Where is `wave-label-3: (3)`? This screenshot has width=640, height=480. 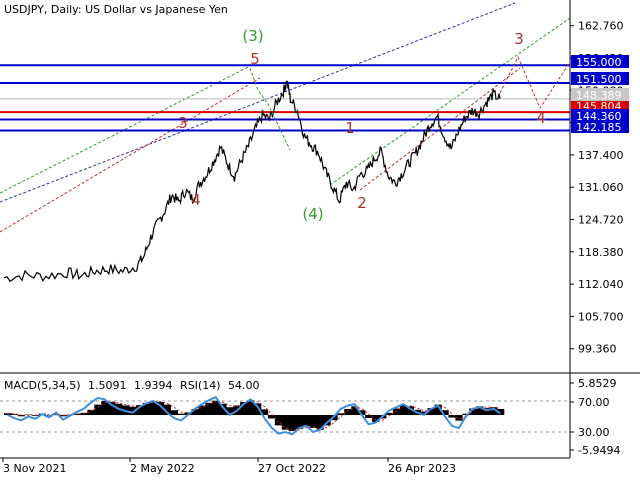 wave-label-3: (3) is located at coordinates (252, 36).